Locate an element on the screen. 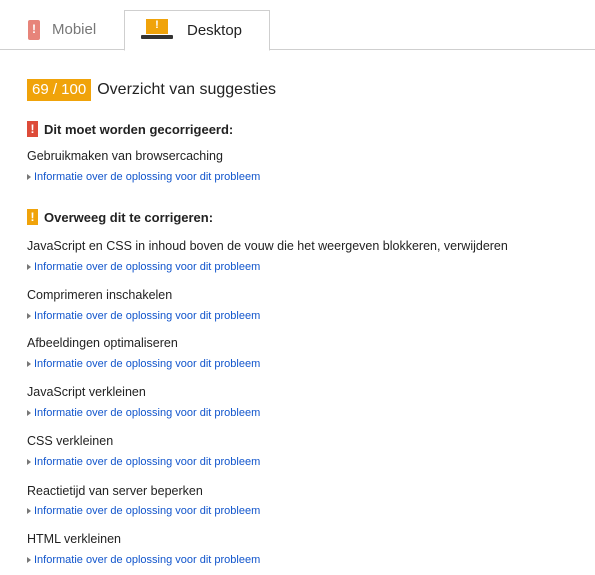 The width and height of the screenshot is (595, 575). rule-title: HTML verkleinen is located at coordinates (74, 539).